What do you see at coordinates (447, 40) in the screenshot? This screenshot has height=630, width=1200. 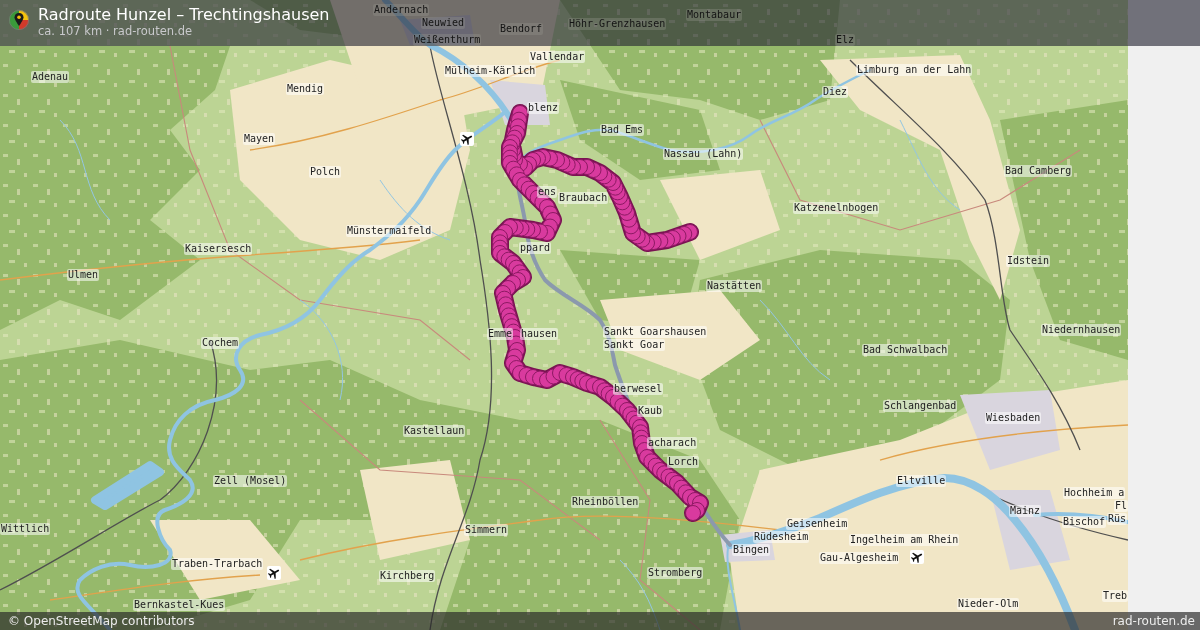 I see `place-label: Weißenthurm` at bounding box center [447, 40].